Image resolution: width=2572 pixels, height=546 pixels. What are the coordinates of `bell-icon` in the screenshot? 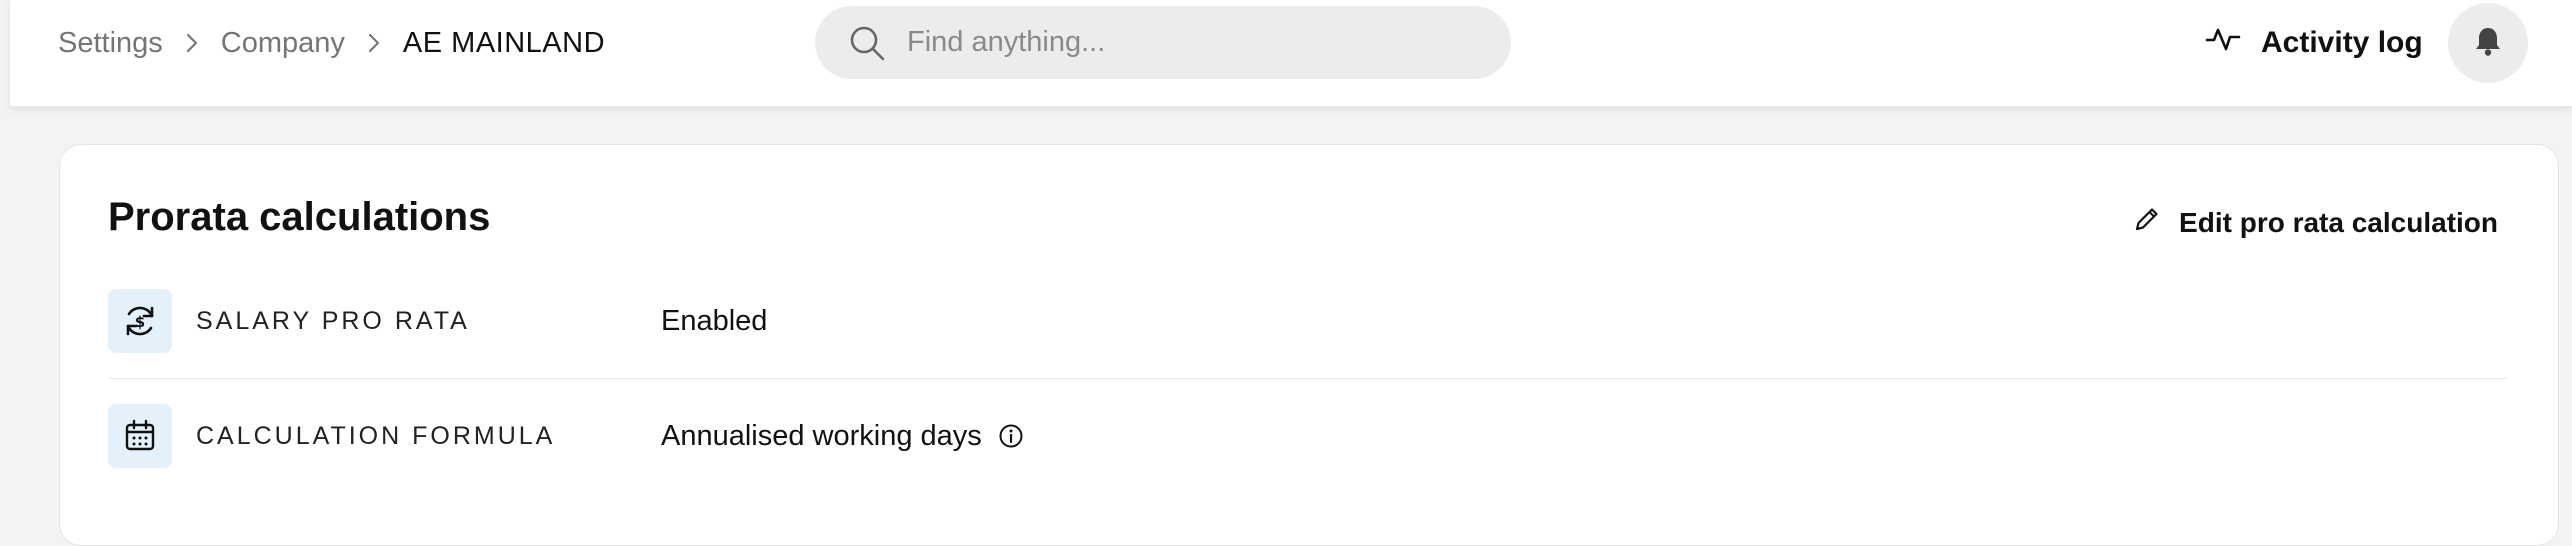 It's located at (2488, 43).